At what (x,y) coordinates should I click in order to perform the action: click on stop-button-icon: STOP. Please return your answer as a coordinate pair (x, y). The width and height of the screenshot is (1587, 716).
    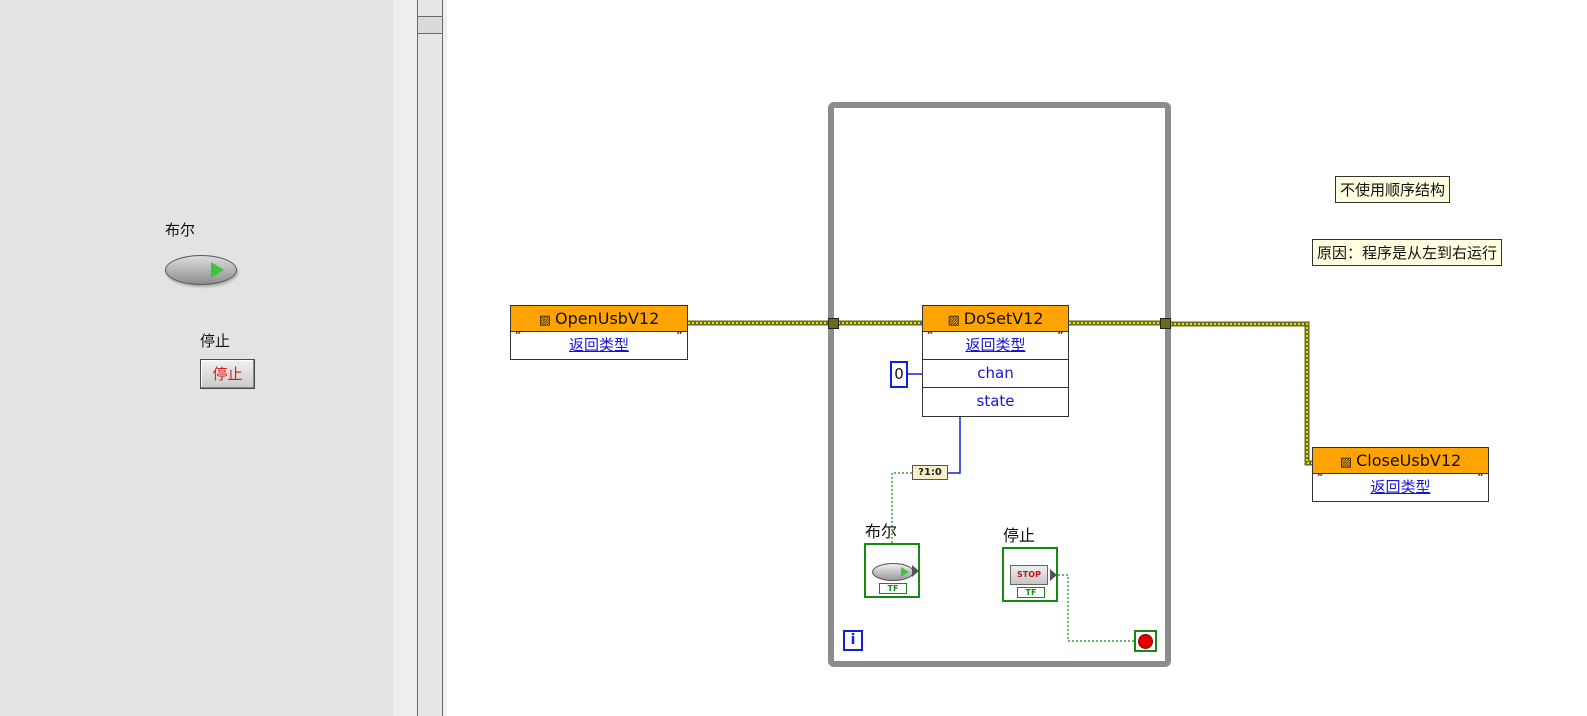
    Looking at the image, I should click on (1029, 575).